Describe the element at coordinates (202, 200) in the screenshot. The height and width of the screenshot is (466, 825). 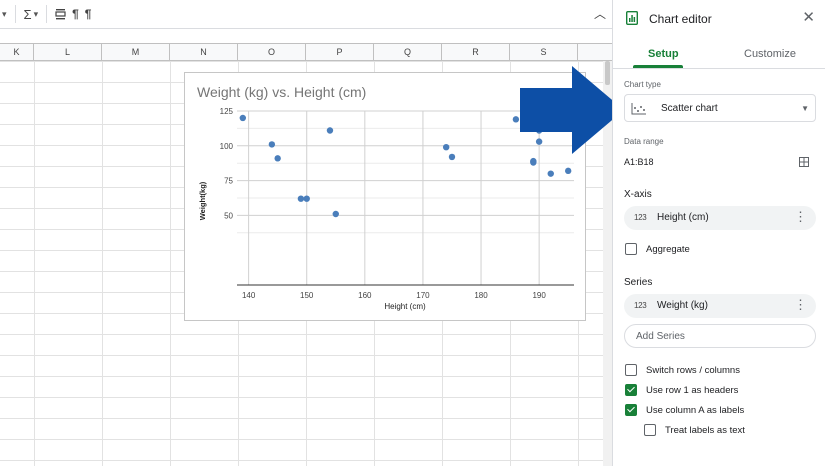
I see `y-axis-label: Weight(kg)` at that location.